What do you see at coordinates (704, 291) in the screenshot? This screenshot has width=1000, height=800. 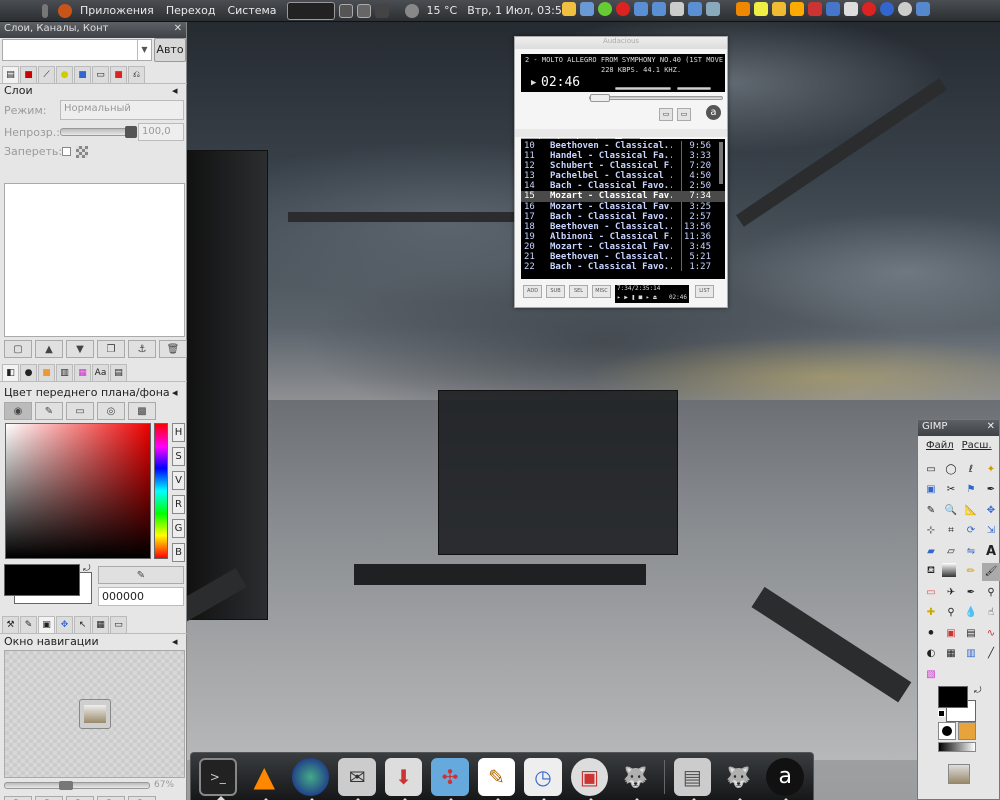 I see `list-button: LIST` at bounding box center [704, 291].